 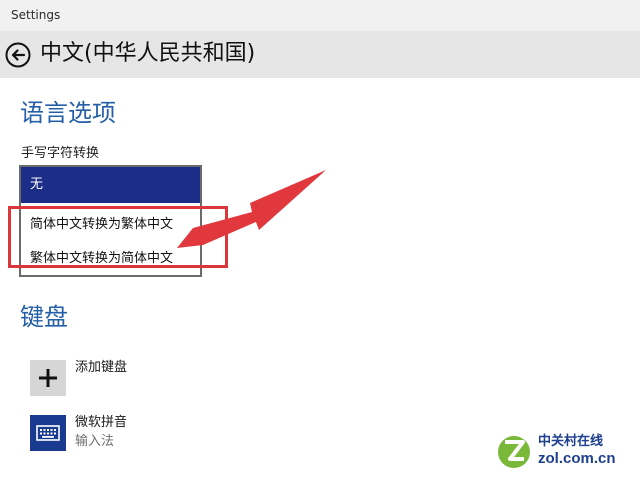 What do you see at coordinates (320, 54) in the screenshot?
I see `page-header: 中文(中华人民共和国)` at bounding box center [320, 54].